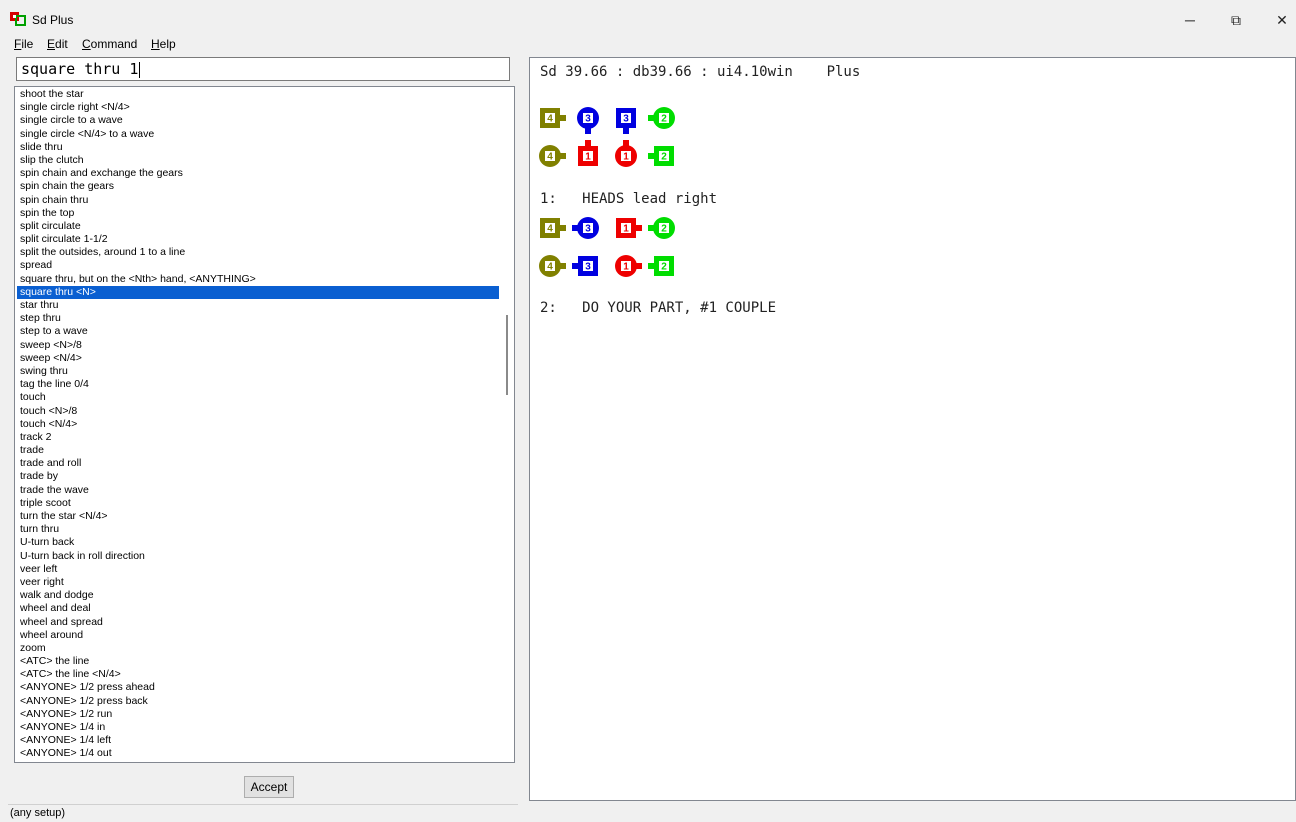 This screenshot has height=822, width=1296. I want to click on accept-button: Accept, so click(269, 787).